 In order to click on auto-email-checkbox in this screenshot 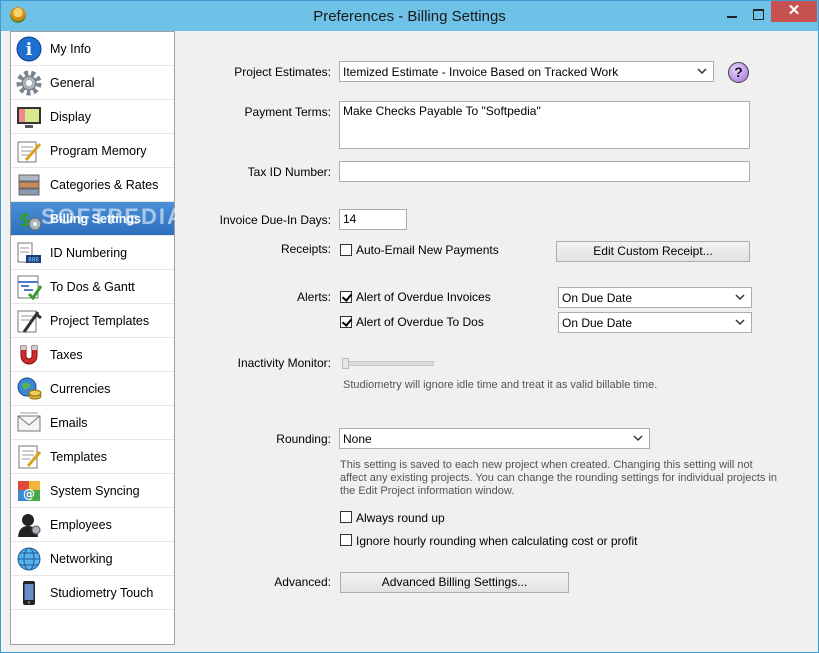, I will do `click(346, 250)`.